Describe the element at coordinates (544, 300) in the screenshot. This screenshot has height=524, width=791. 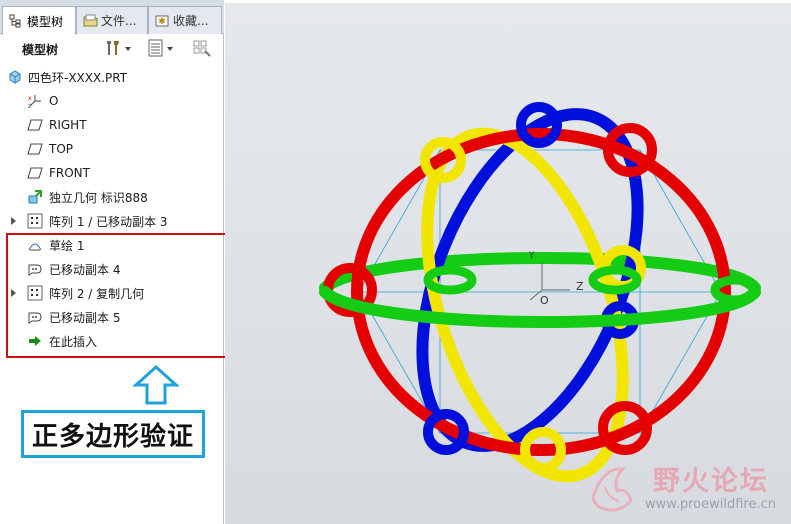
I see `csys-origin-label: O` at that location.